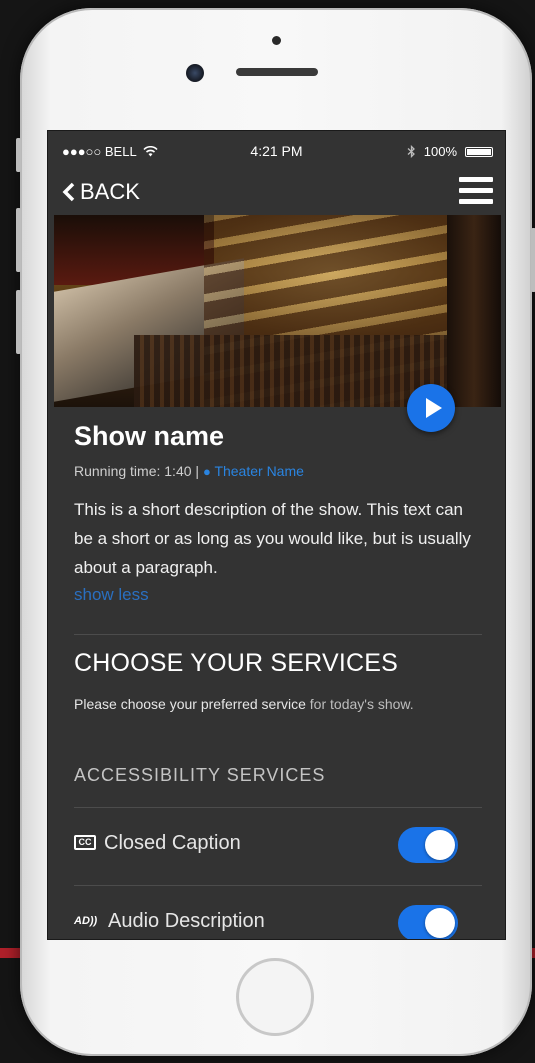 The height and width of the screenshot is (1063, 535). I want to click on mute-switch, so click(18, 155).